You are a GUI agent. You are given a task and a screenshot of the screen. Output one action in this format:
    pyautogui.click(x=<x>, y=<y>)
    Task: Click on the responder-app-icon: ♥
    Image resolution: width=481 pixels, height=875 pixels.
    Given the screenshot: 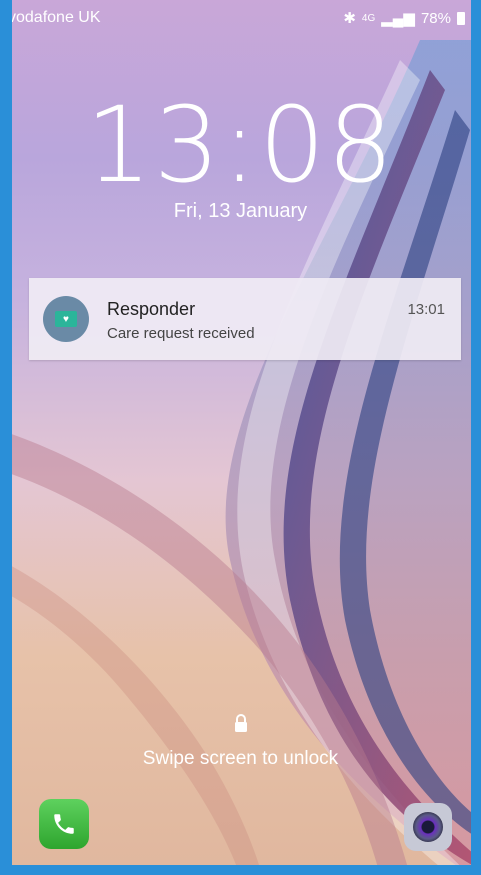 What is the action you would take?
    pyautogui.click(x=66, y=319)
    